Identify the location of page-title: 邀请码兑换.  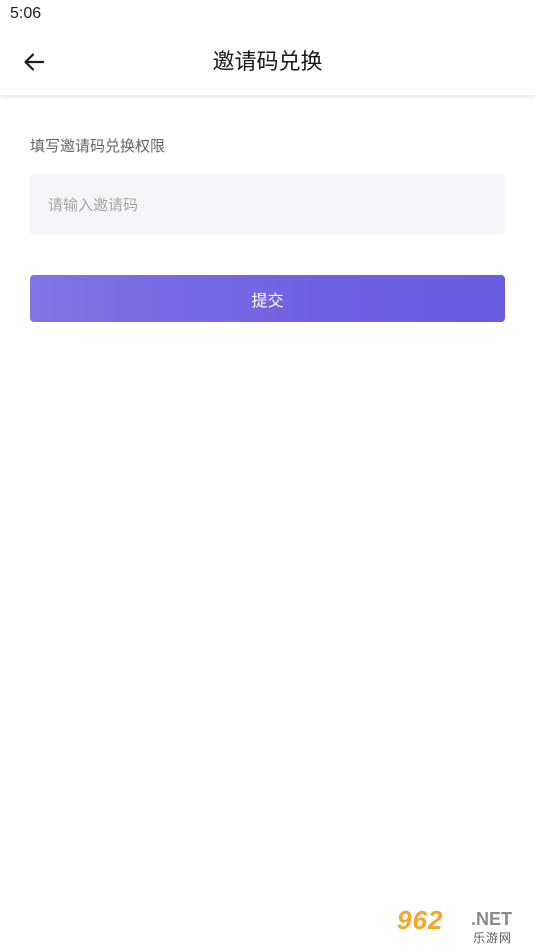
(267, 62).